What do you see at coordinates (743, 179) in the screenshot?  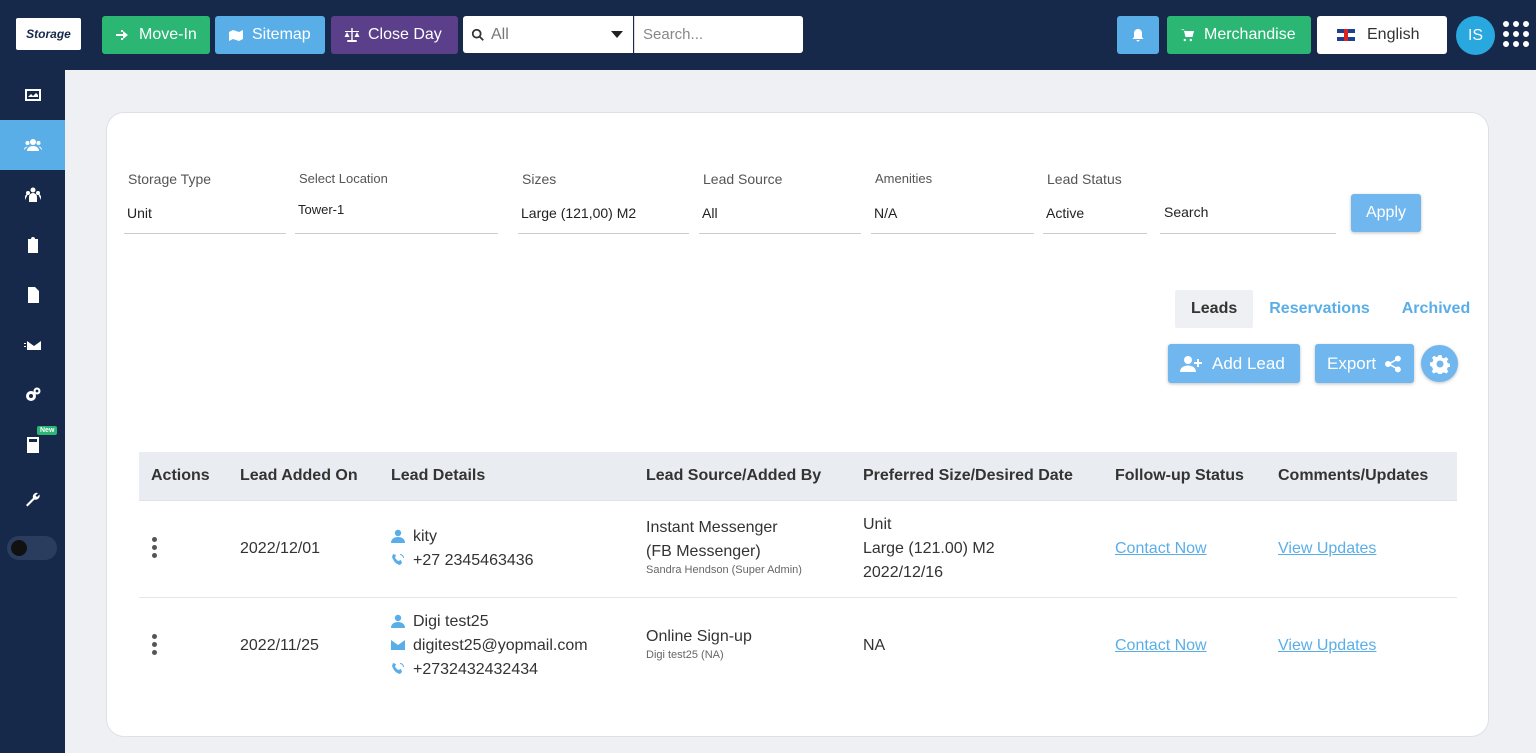 I see `lead-source-label: Lead Source` at bounding box center [743, 179].